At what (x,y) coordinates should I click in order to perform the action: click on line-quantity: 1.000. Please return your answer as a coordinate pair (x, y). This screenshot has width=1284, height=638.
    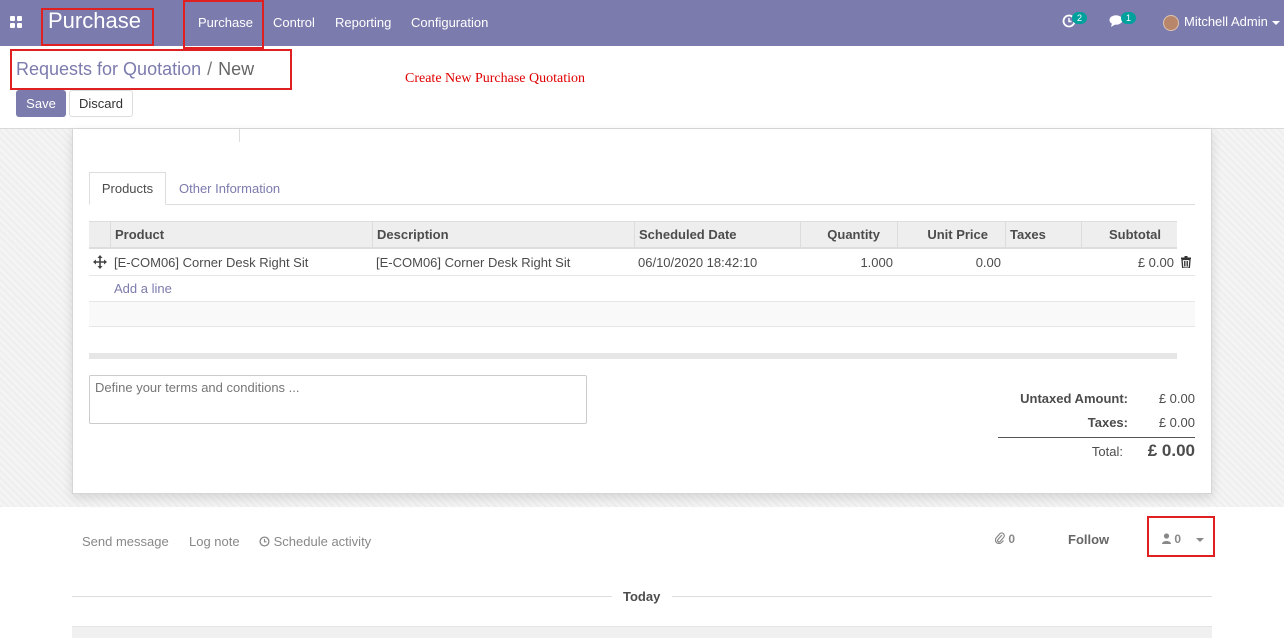
    Looking at the image, I should click on (846, 262).